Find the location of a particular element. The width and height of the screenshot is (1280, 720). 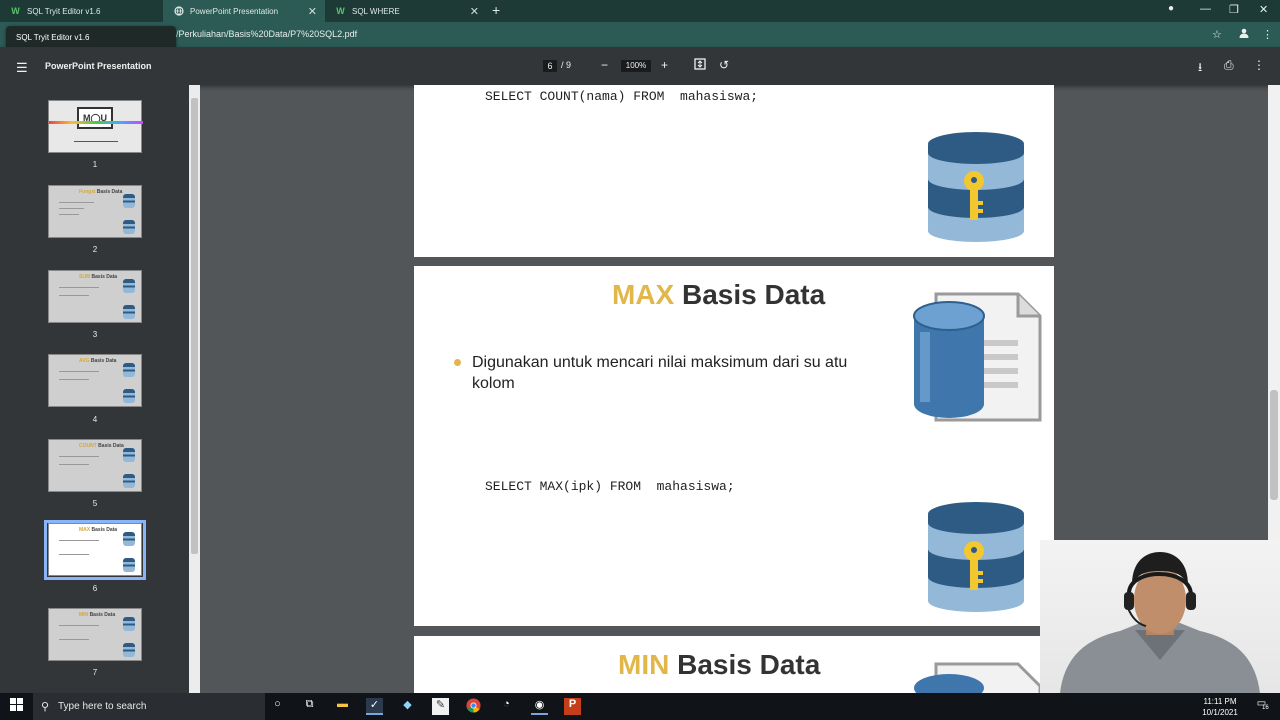

thumbnail-title: MIN Basis Data is located at coordinates (97, 615).